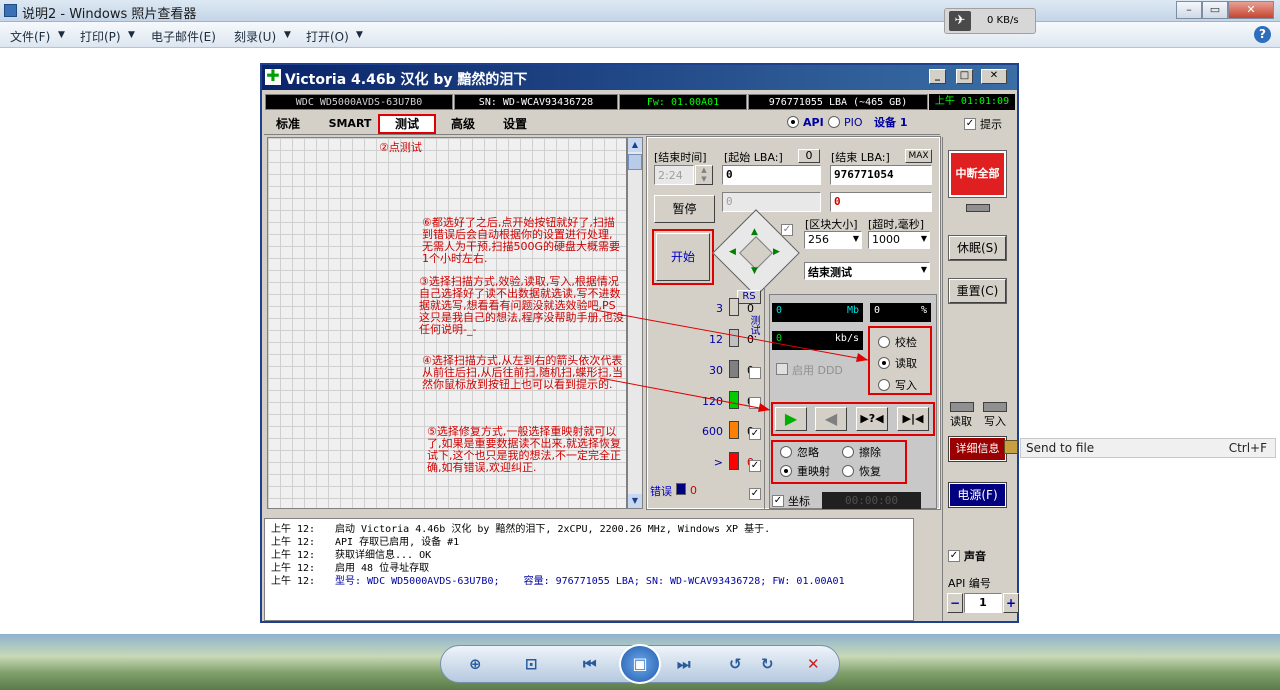 The height and width of the screenshot is (690, 1280). I want to click on send-to-file-shortcut: Ctrl+F, so click(1247, 448).